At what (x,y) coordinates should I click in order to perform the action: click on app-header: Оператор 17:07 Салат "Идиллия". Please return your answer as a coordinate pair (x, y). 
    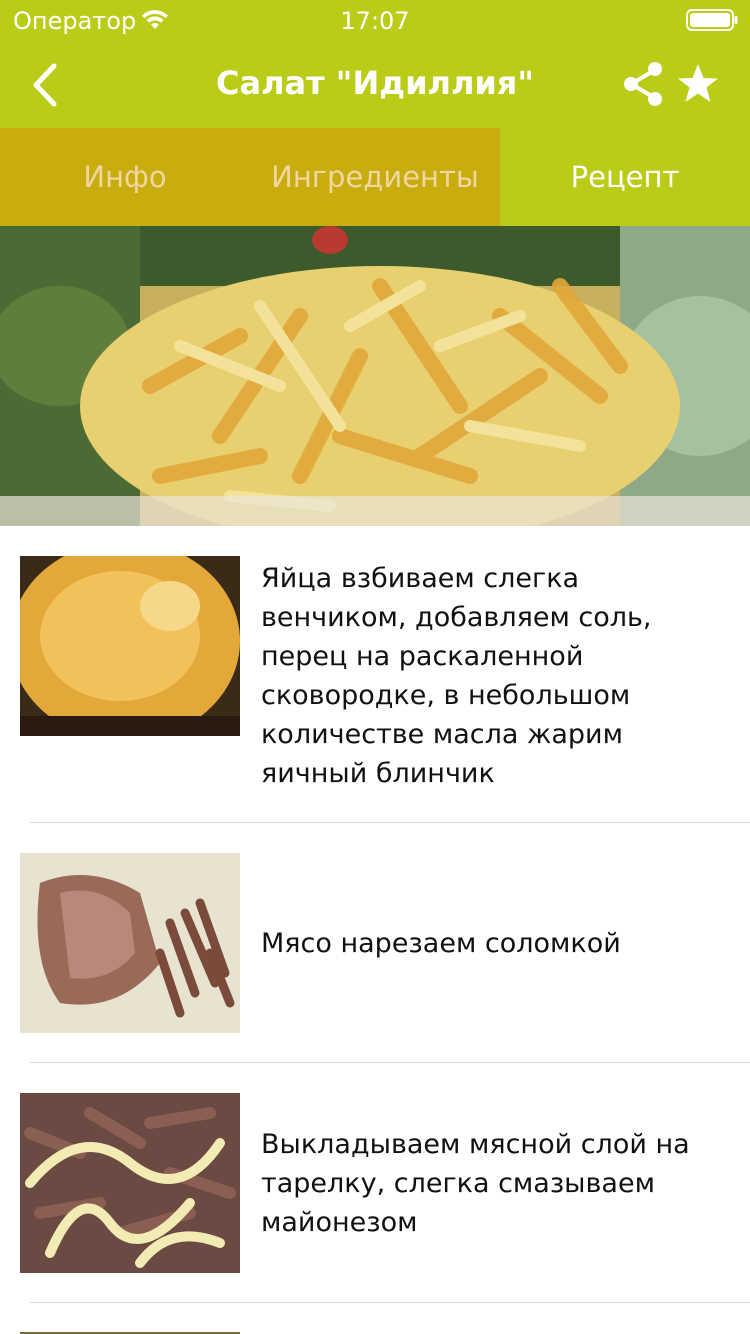
    Looking at the image, I should click on (375, 64).